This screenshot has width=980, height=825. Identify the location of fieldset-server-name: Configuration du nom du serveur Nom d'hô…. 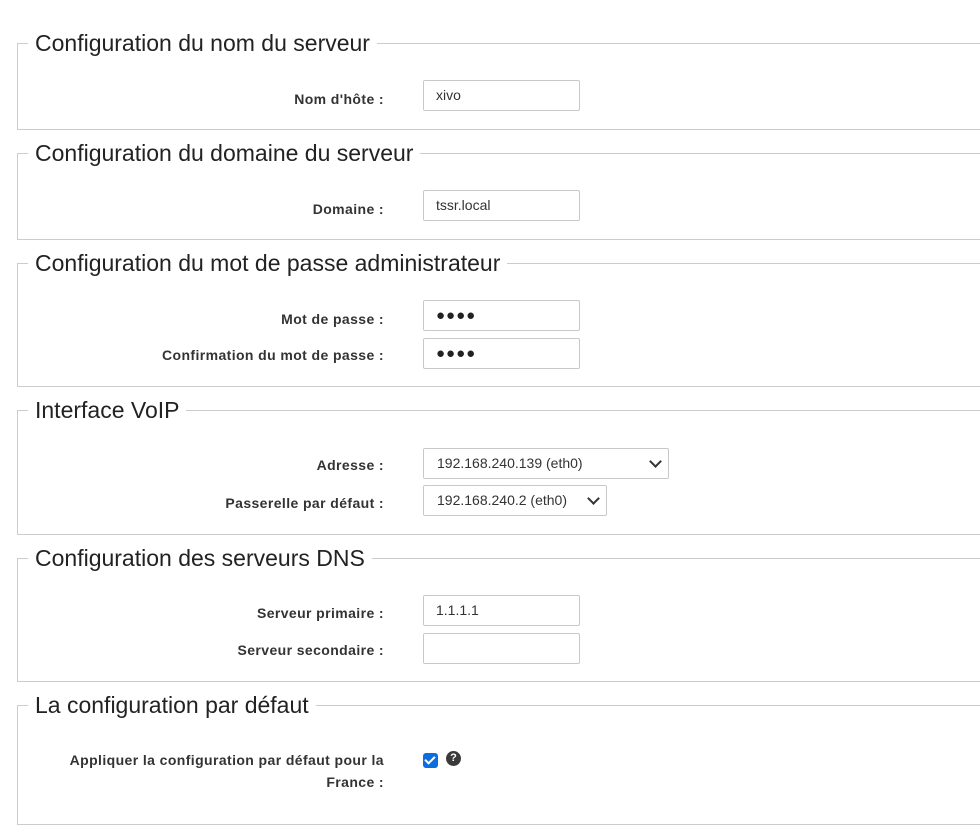
(498, 80).